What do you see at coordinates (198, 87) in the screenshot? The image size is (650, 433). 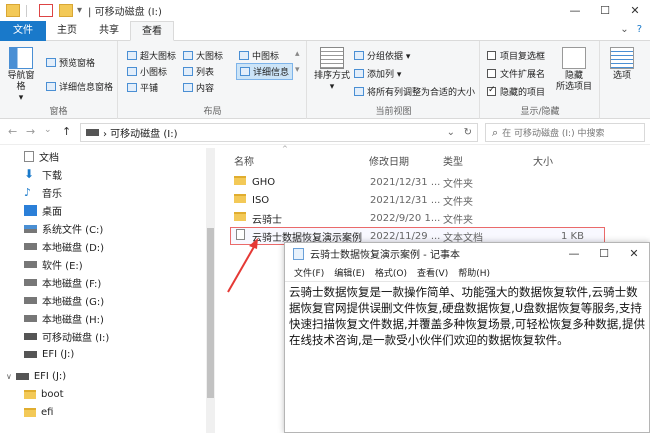 I see `content-view-button: 内容` at bounding box center [198, 87].